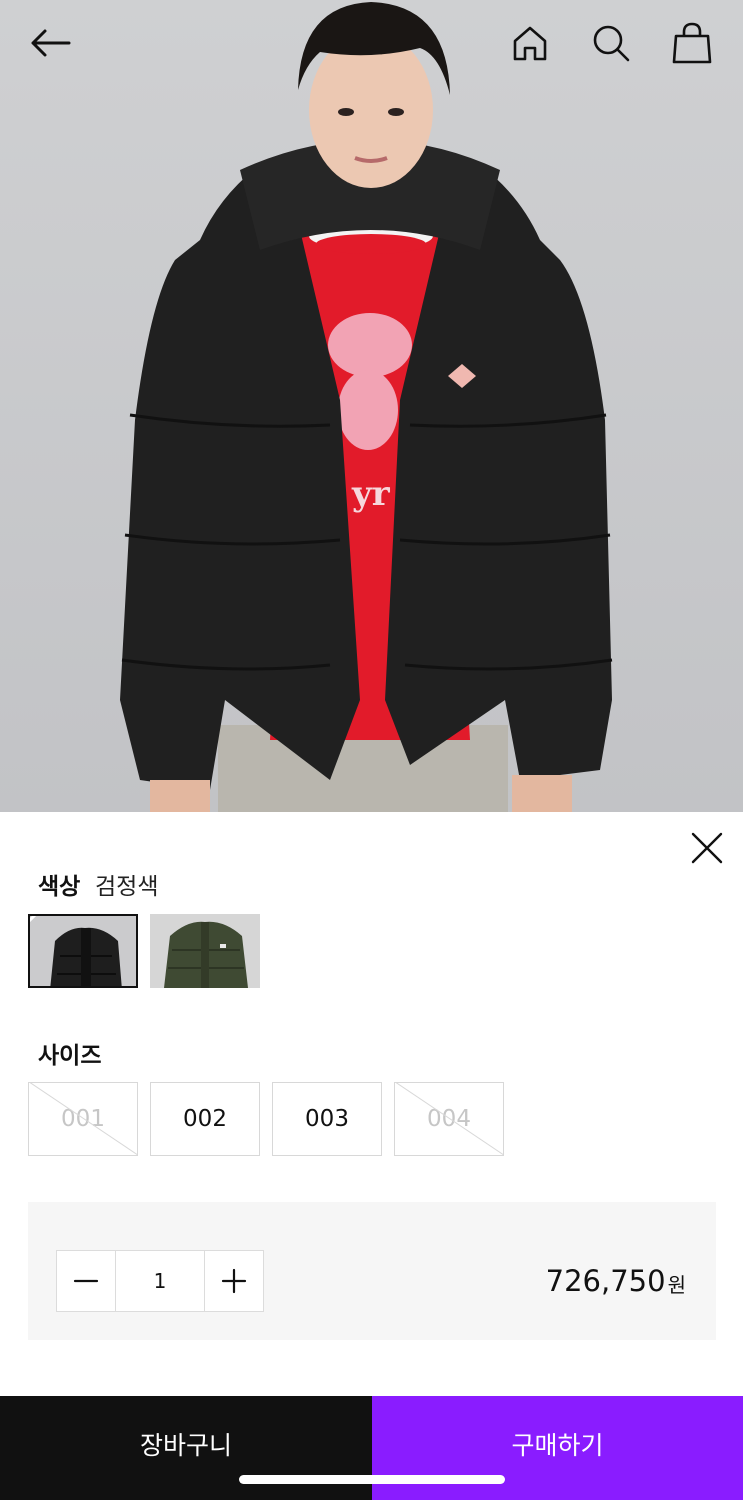  What do you see at coordinates (83, 951) in the screenshot?
I see `color-swatch-black` at bounding box center [83, 951].